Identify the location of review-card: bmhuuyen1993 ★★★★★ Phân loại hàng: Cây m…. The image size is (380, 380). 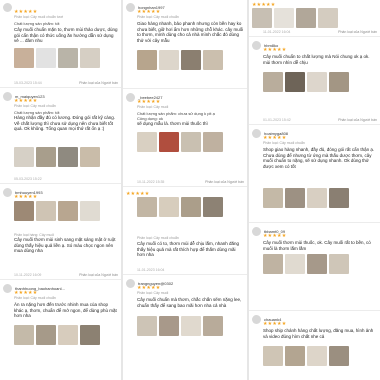
(60, 232).